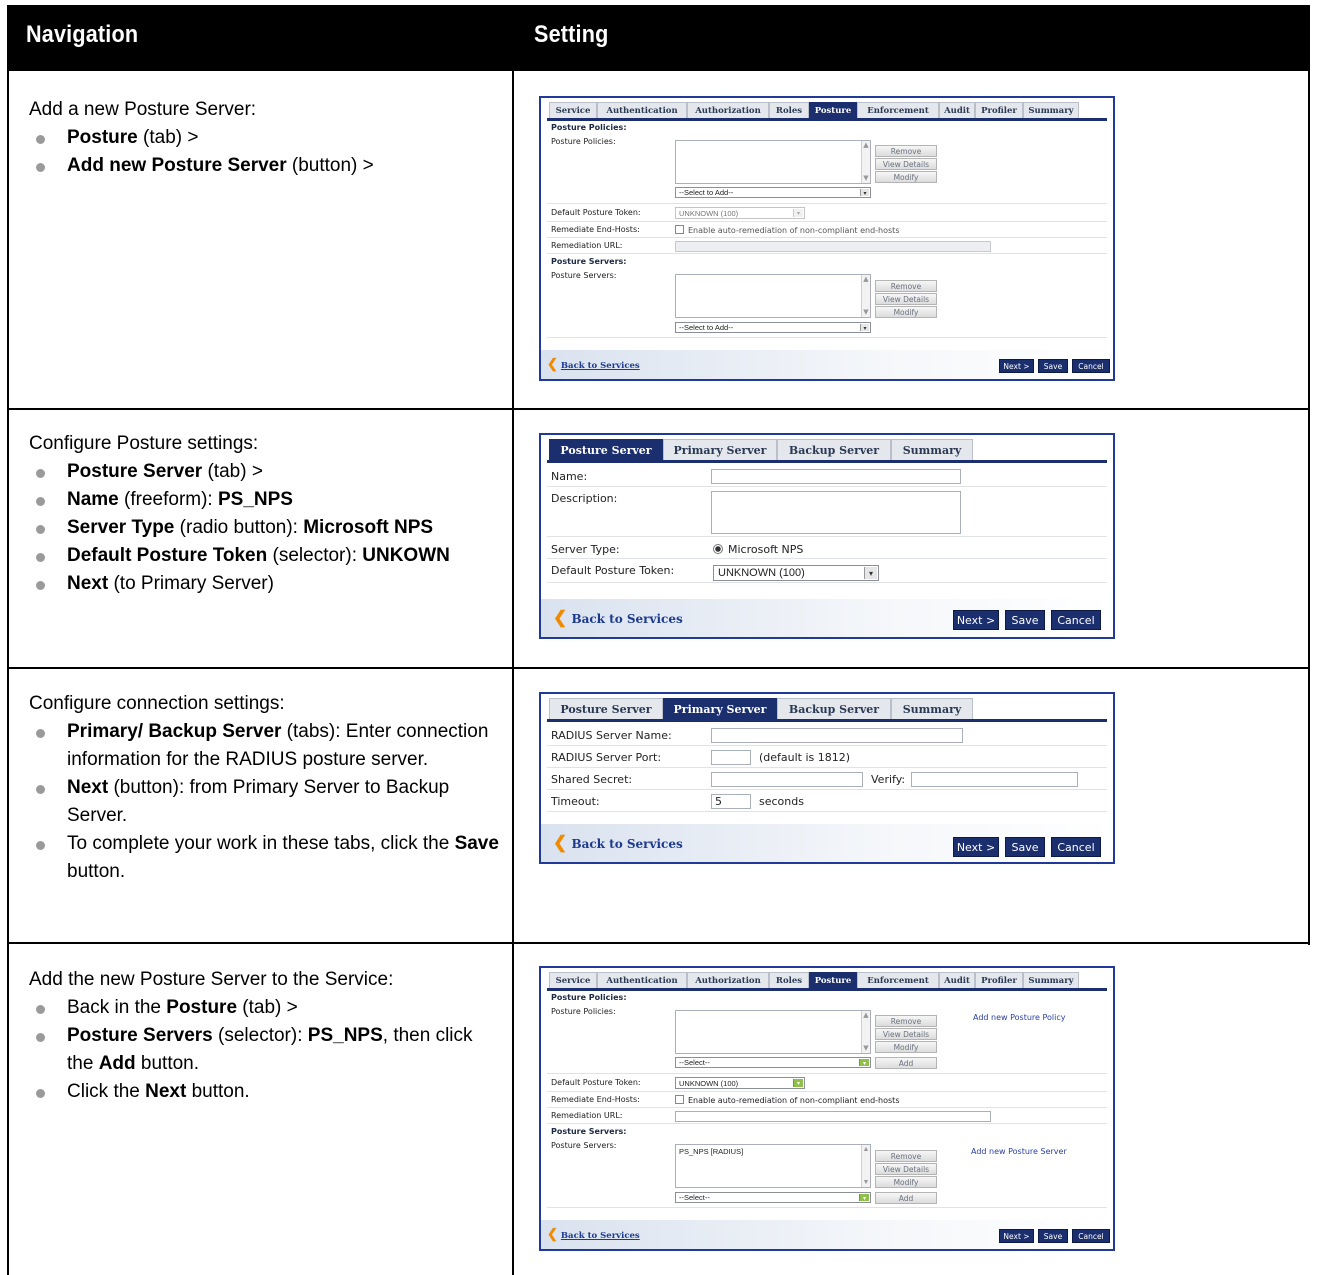 The width and height of the screenshot is (1317, 1275). What do you see at coordinates (606, 757) in the screenshot?
I see `label-radius-port: RADIUS Server Port:` at bounding box center [606, 757].